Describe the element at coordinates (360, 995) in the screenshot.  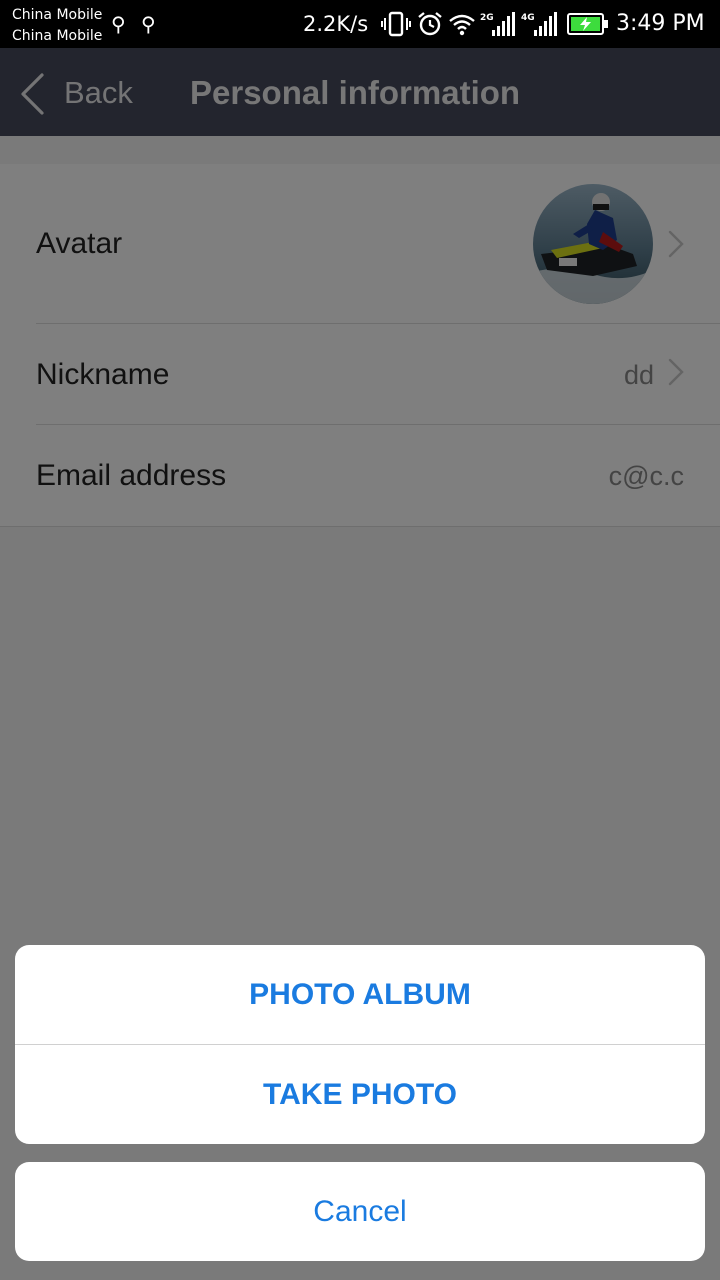
I see `photo-album-button: PHOTO ALBUM` at that location.